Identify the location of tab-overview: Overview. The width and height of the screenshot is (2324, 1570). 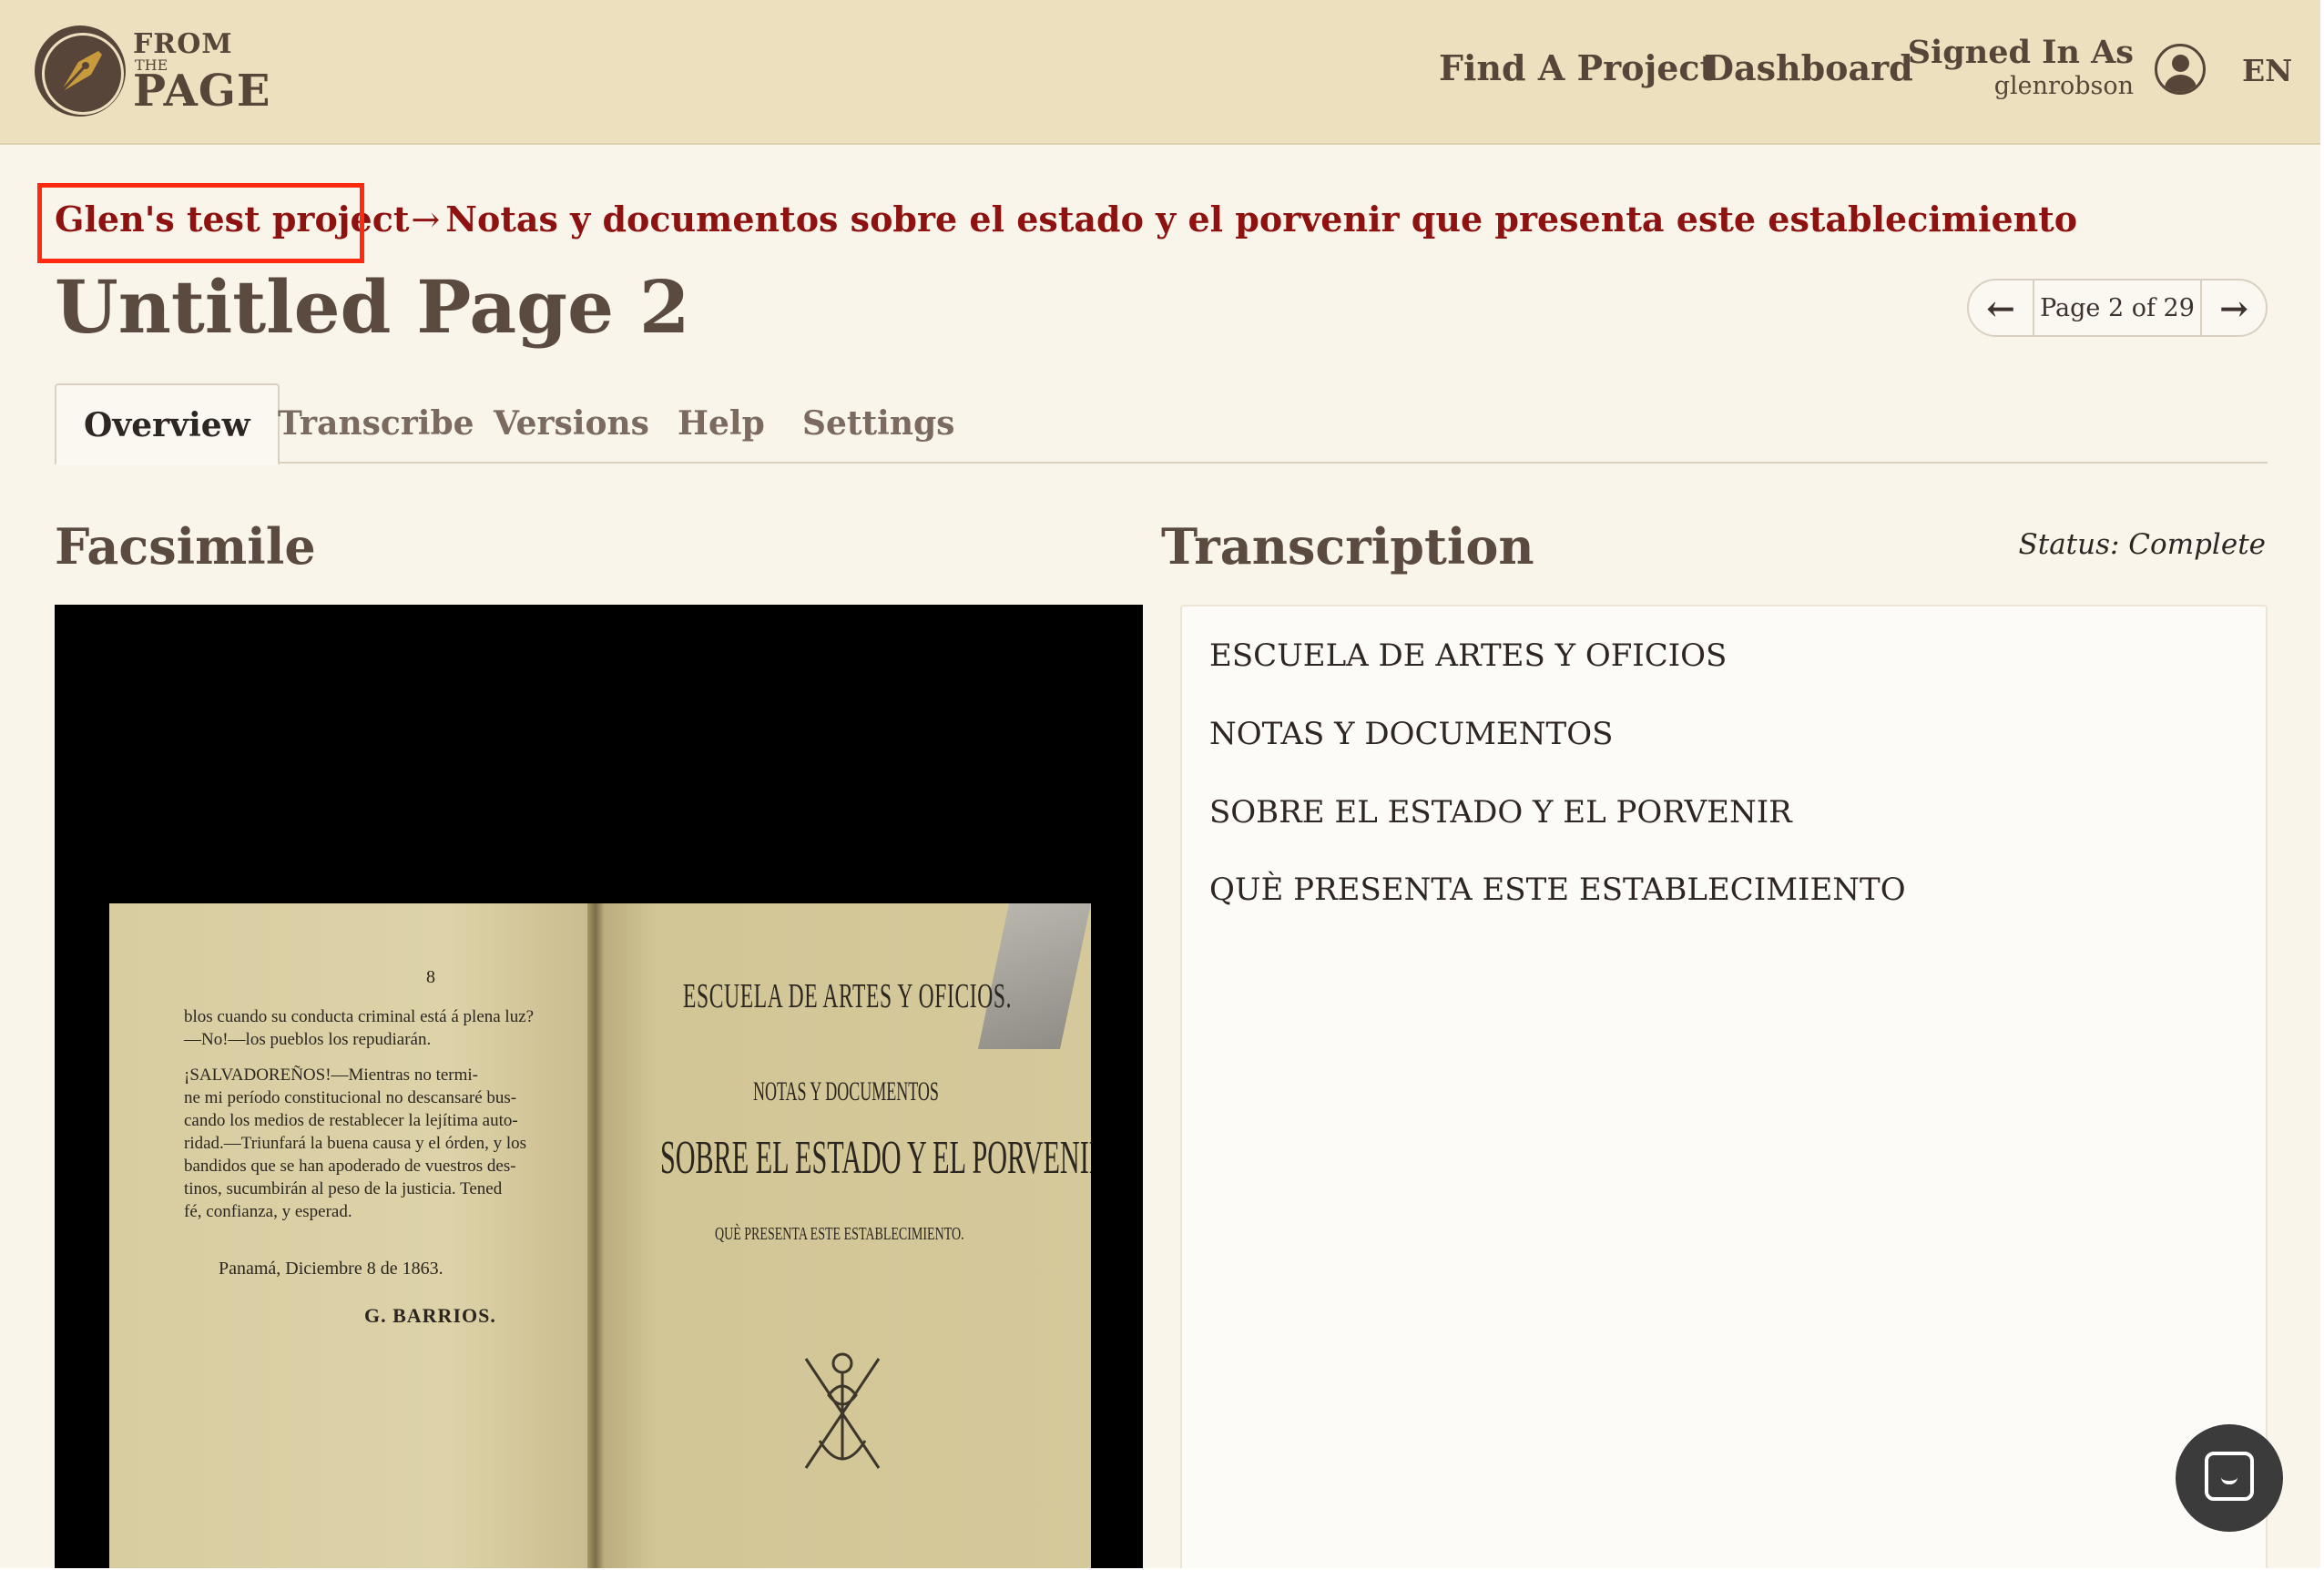
(167, 424).